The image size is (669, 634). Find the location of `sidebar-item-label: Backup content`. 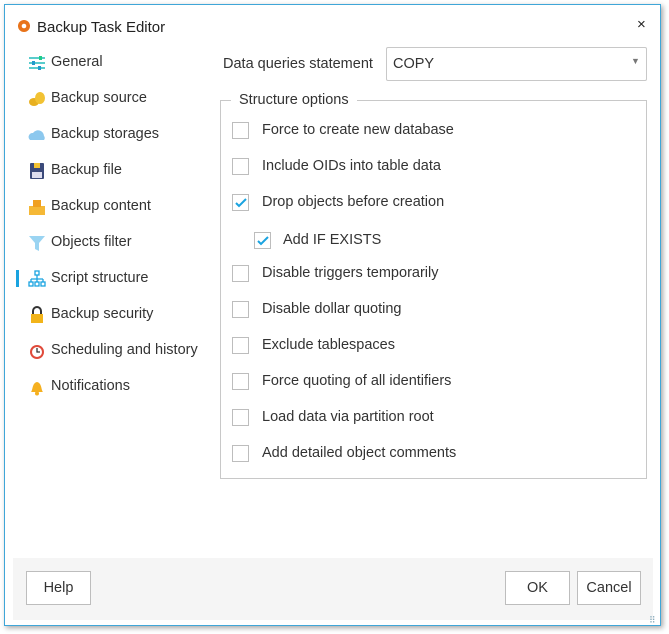

sidebar-item-label: Backup content is located at coordinates (101, 206).